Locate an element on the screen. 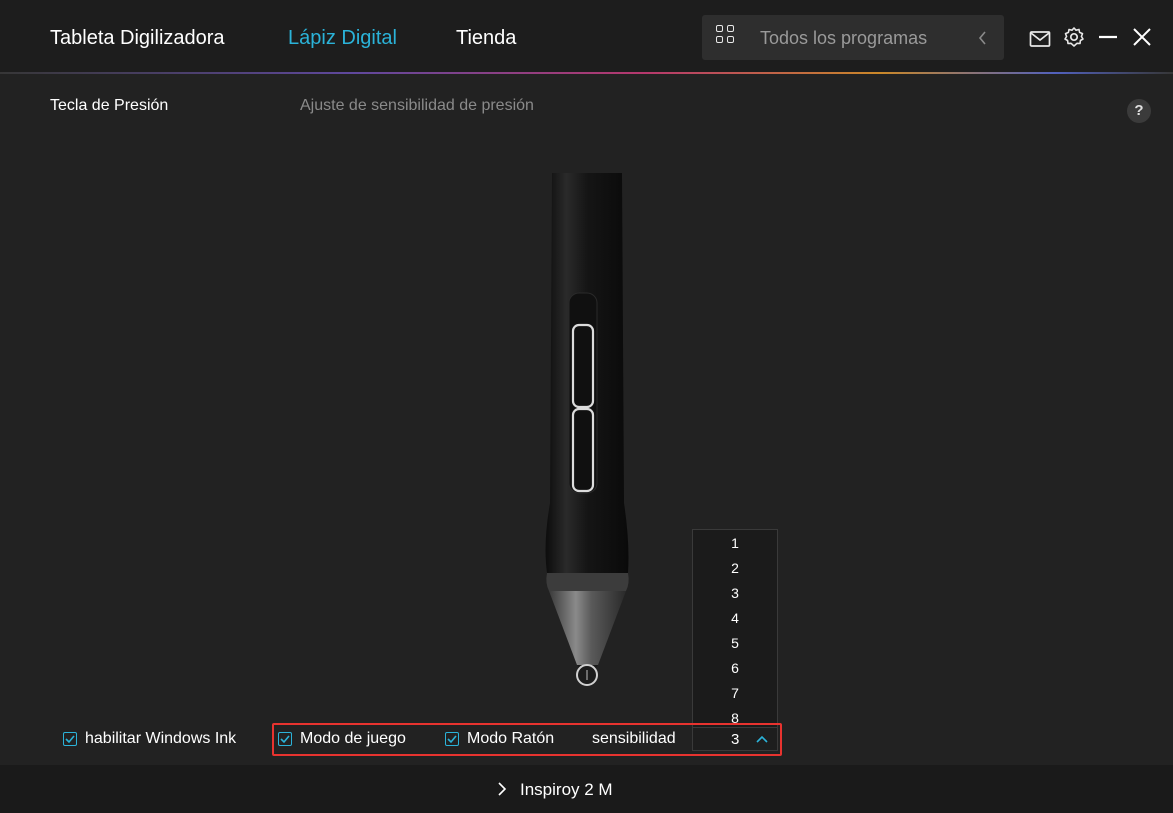  section-subtitle: Ajuste de sensibilidad de presión is located at coordinates (417, 105).